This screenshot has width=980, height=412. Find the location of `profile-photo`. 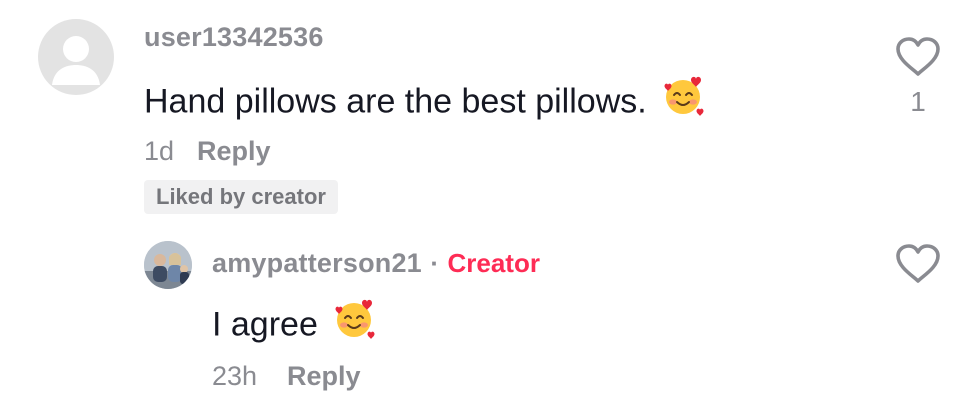

profile-photo is located at coordinates (168, 265).